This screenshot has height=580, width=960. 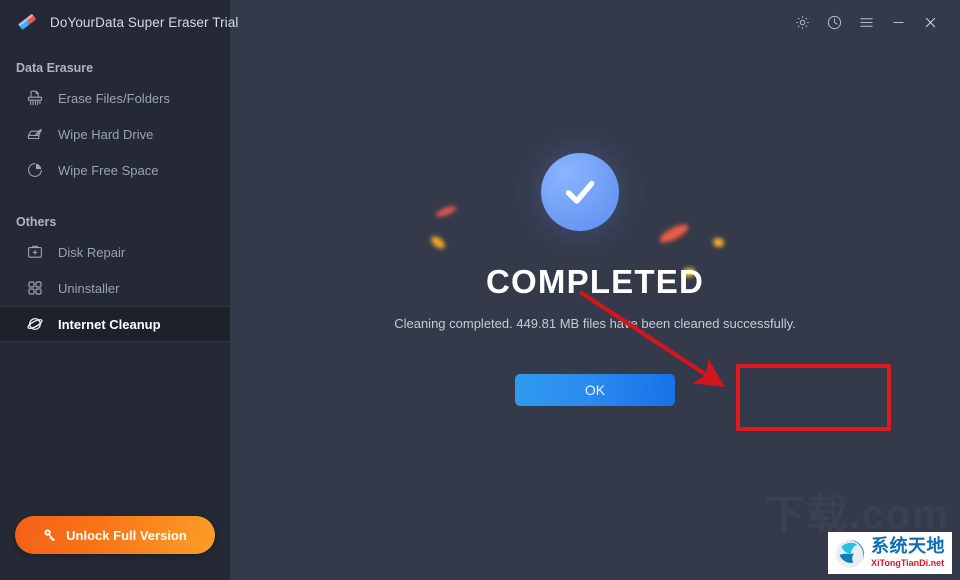 I want to click on app-brand: DoYourData Super Eraser Trial, so click(x=119, y=22).